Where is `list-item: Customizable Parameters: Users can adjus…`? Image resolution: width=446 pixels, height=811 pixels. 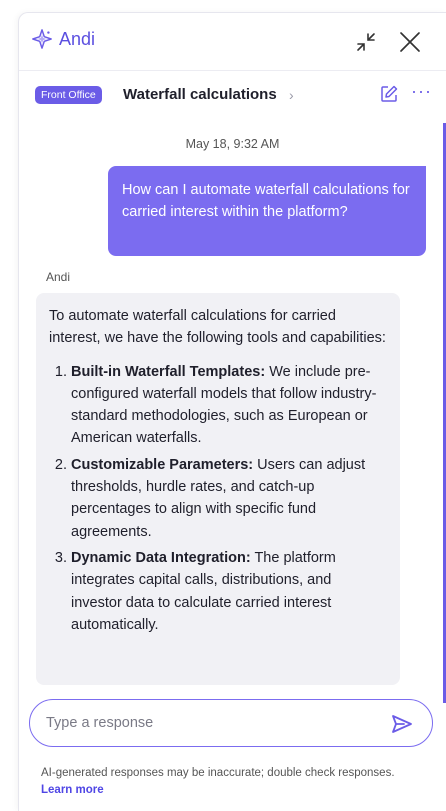
list-item: Customizable Parameters: Users can adjus… is located at coordinates (228, 498).